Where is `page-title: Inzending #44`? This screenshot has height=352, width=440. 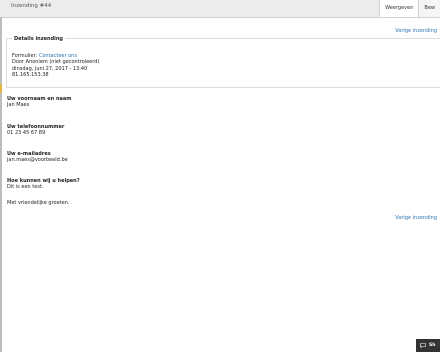 page-title: Inzending #44 is located at coordinates (31, 6).